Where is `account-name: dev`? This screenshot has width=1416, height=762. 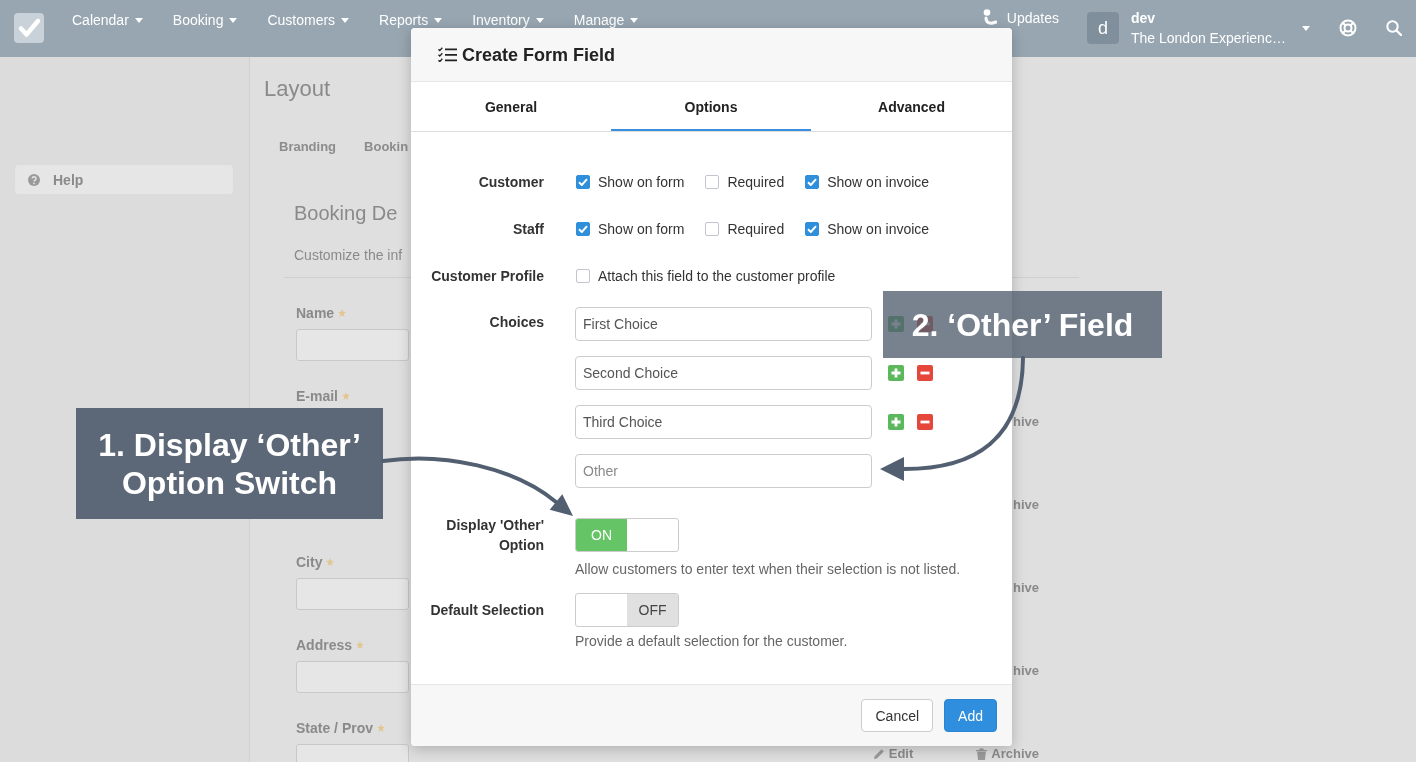 account-name: dev is located at coordinates (1144, 18).